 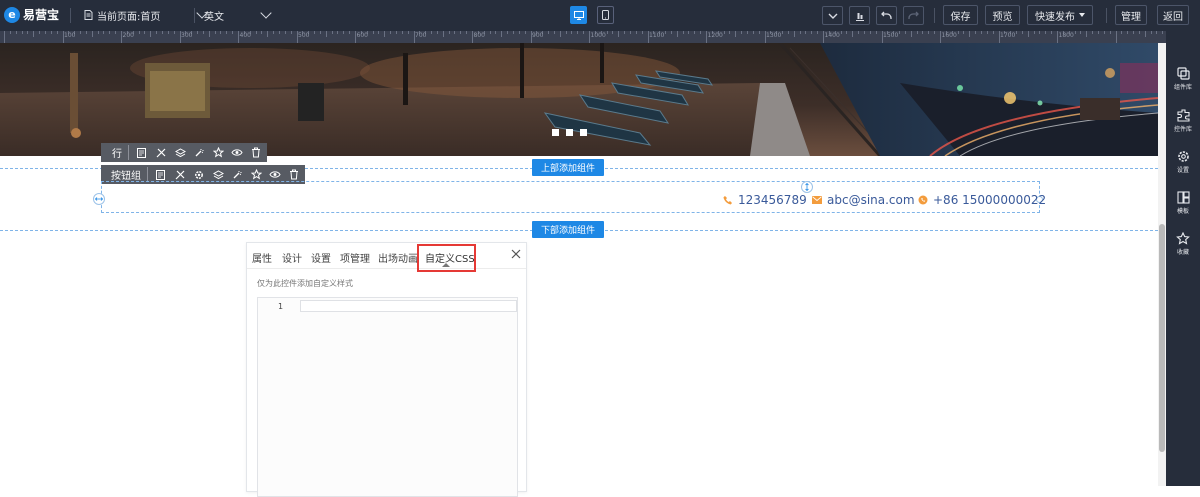 I want to click on undo-button, so click(x=886, y=15).